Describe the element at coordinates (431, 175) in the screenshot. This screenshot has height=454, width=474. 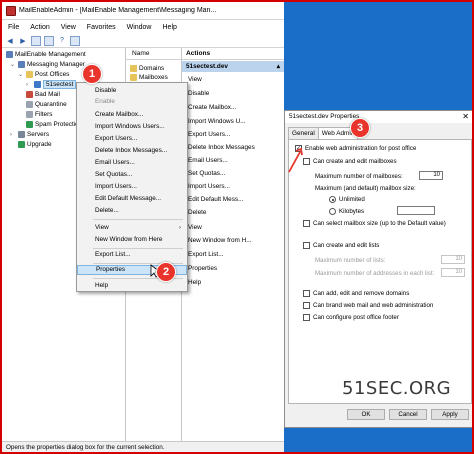
I see `max-mailboxes-field: 10` at that location.